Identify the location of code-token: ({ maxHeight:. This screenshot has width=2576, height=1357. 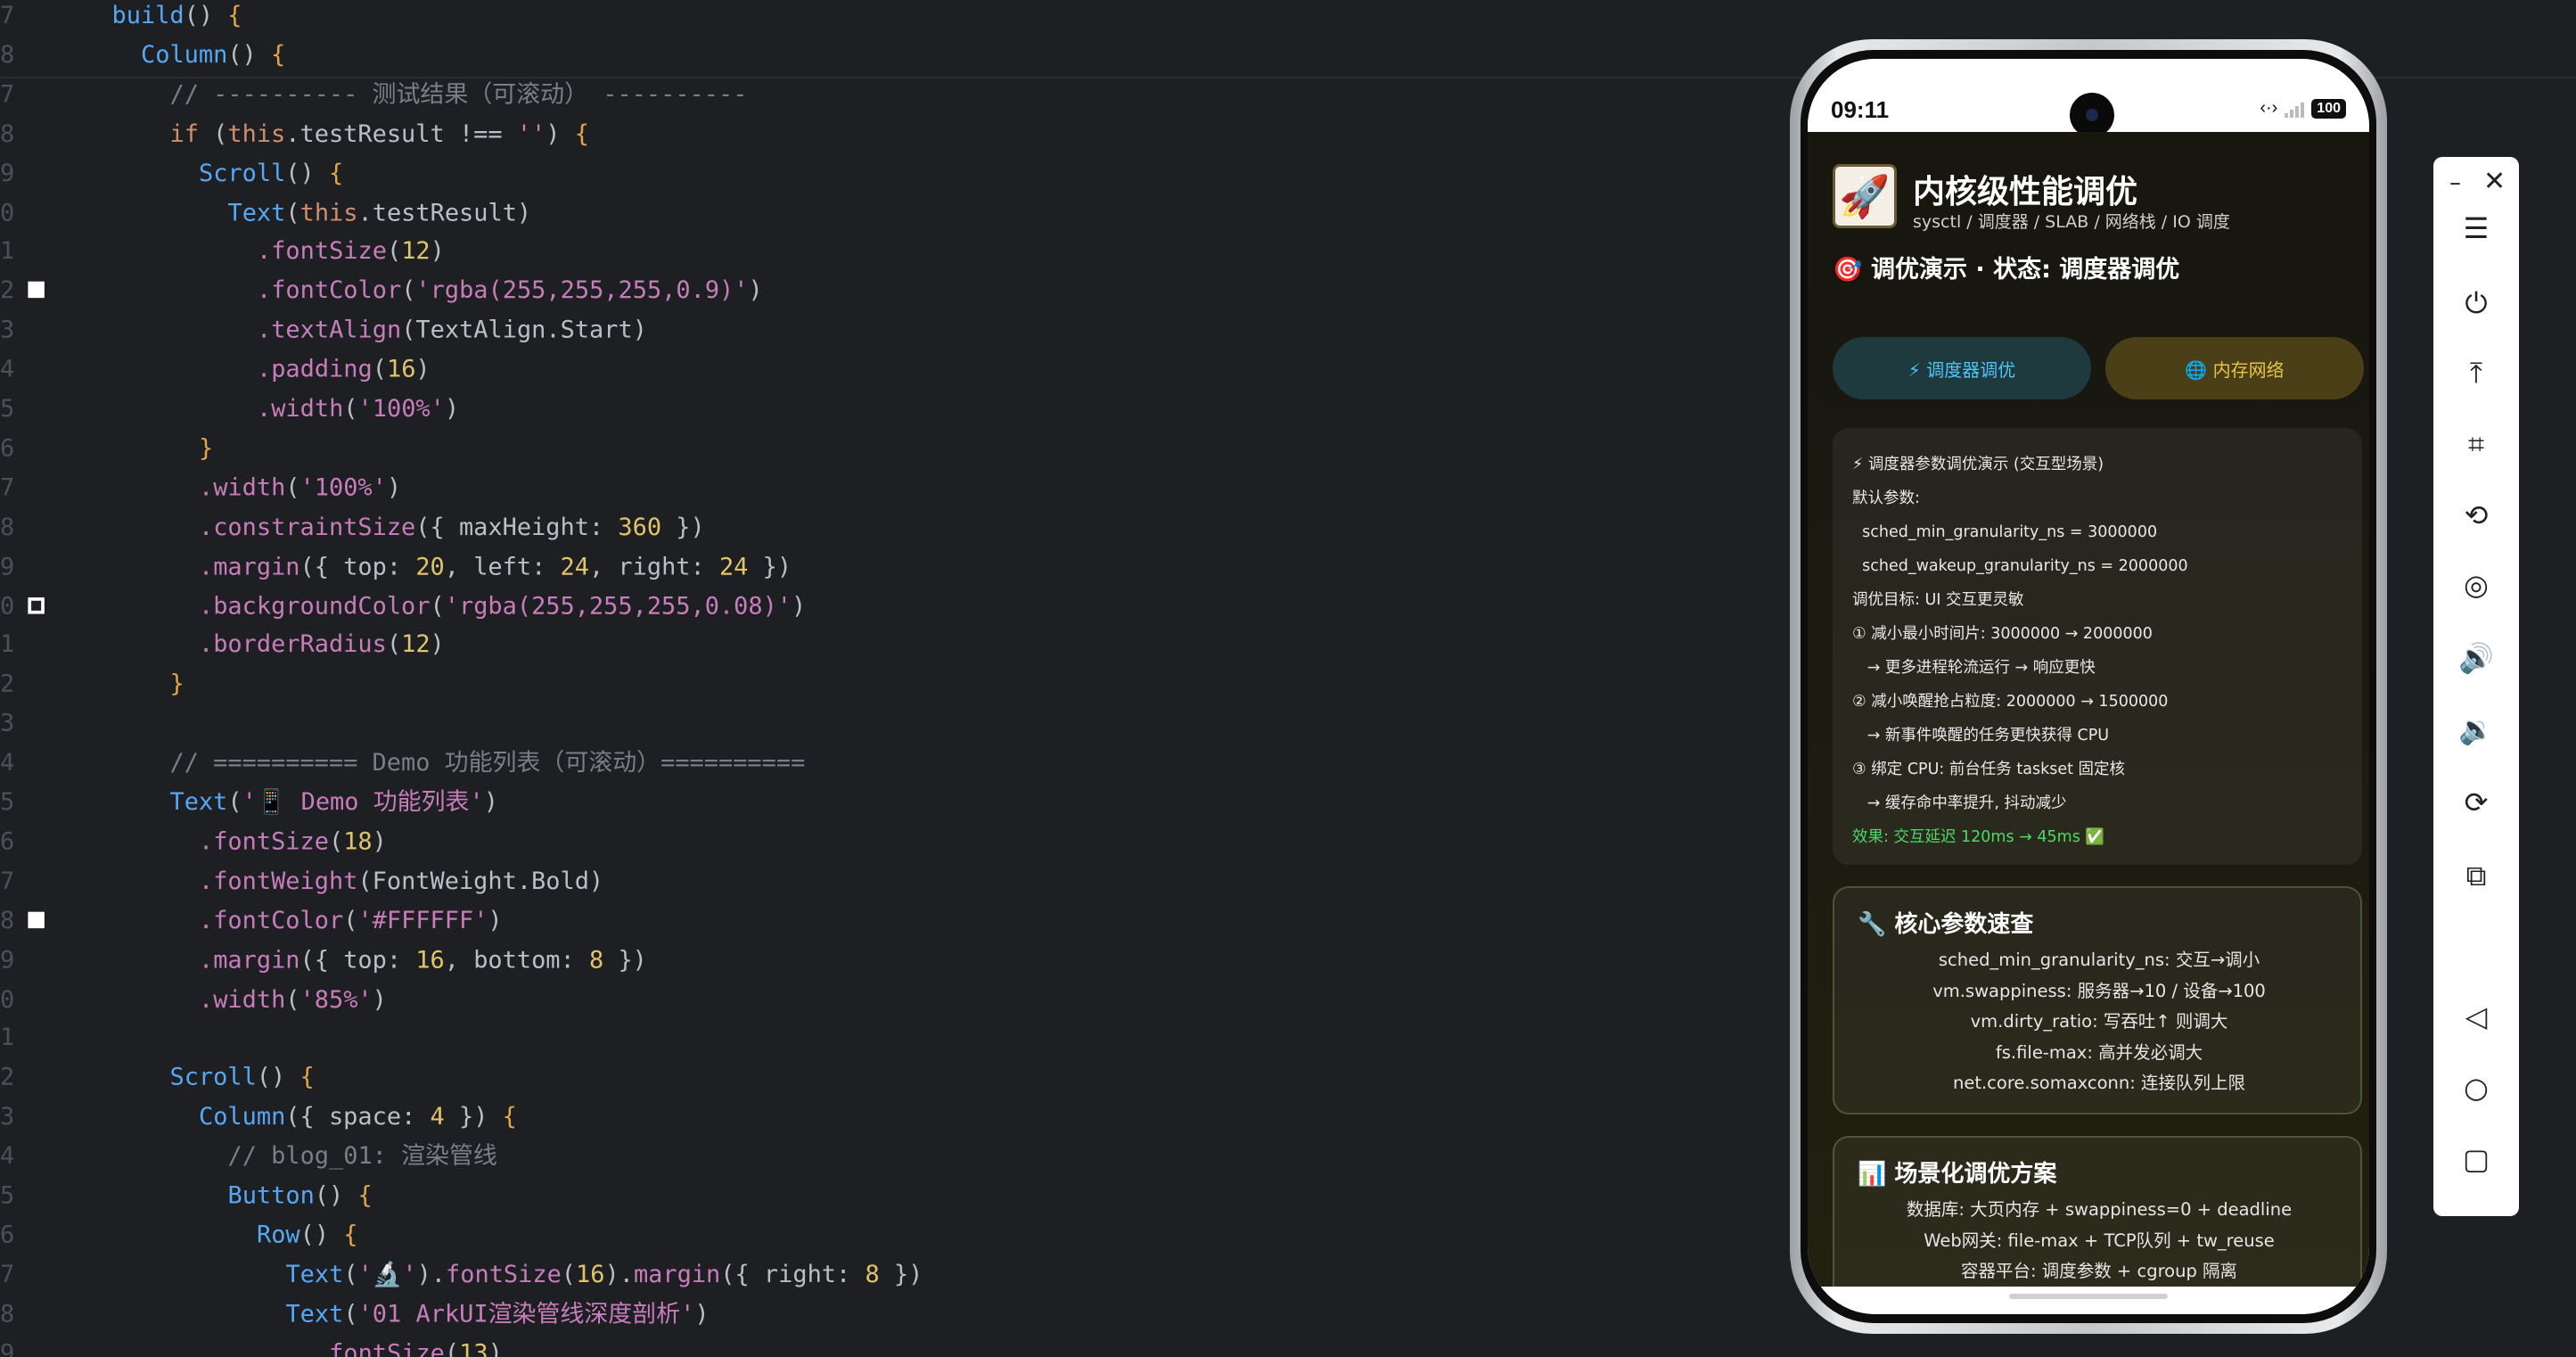
(517, 527).